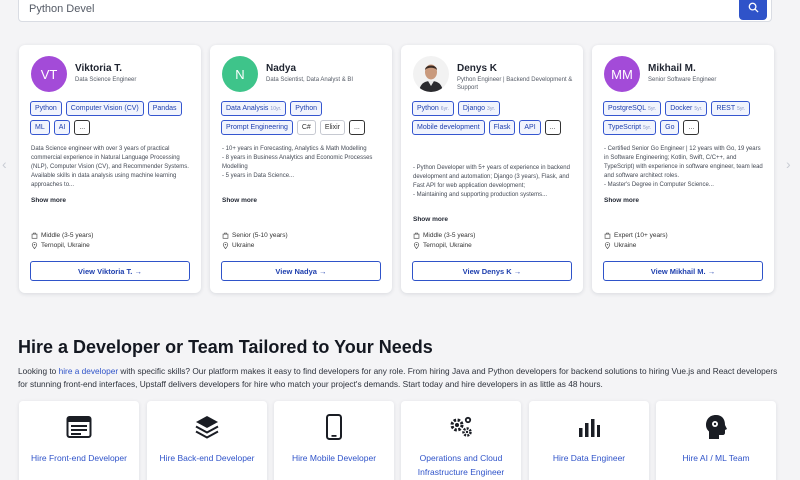 This screenshot has width=800, height=480. I want to click on search-button, so click(753, 10).